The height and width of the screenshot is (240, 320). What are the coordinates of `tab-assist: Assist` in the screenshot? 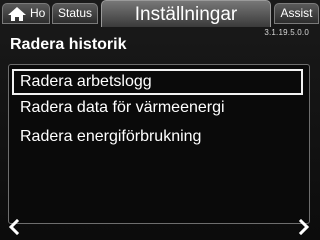 It's located at (296, 13).